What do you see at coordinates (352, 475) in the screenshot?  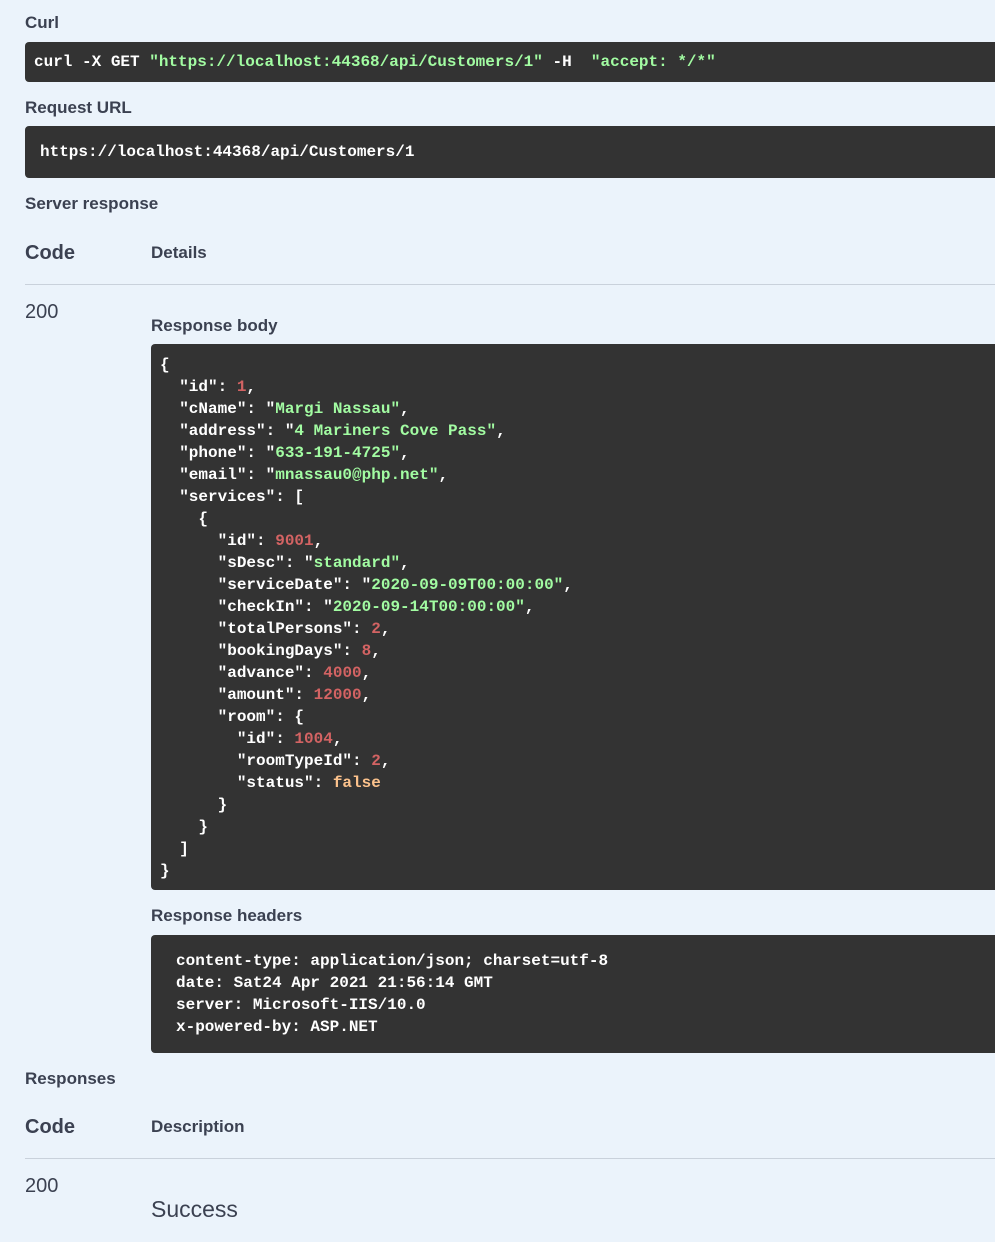 I see `json-email: mnassau0@php.net` at bounding box center [352, 475].